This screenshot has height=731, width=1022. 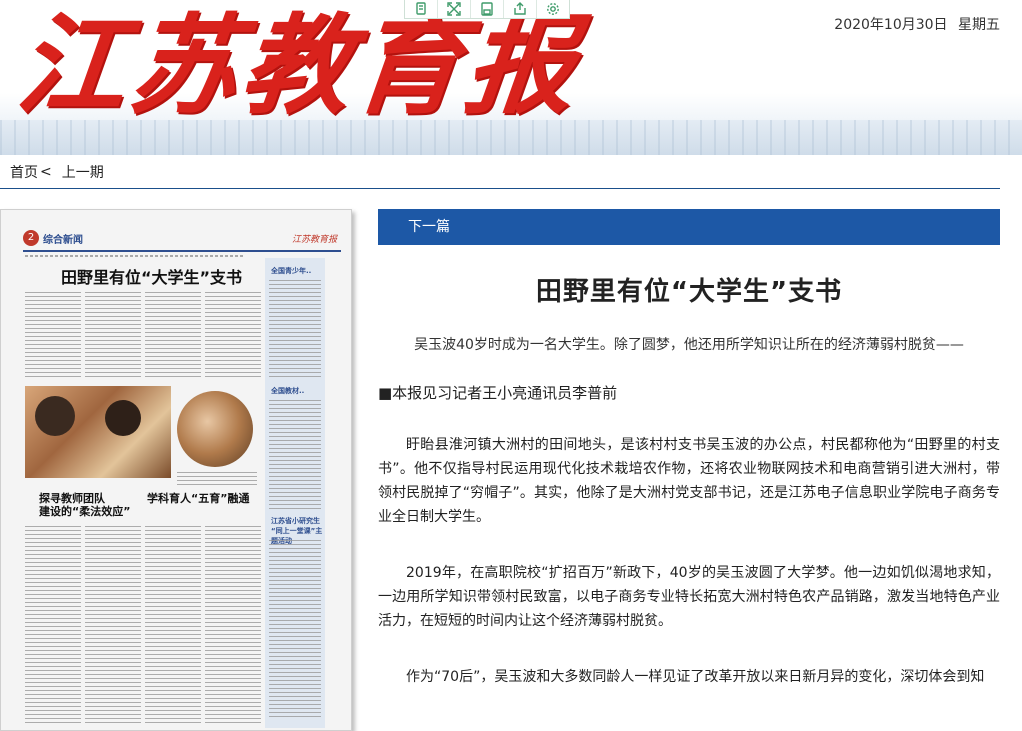 I want to click on article-byline: ■本报见习记者王小亮通讯员李普前, so click(x=498, y=393).